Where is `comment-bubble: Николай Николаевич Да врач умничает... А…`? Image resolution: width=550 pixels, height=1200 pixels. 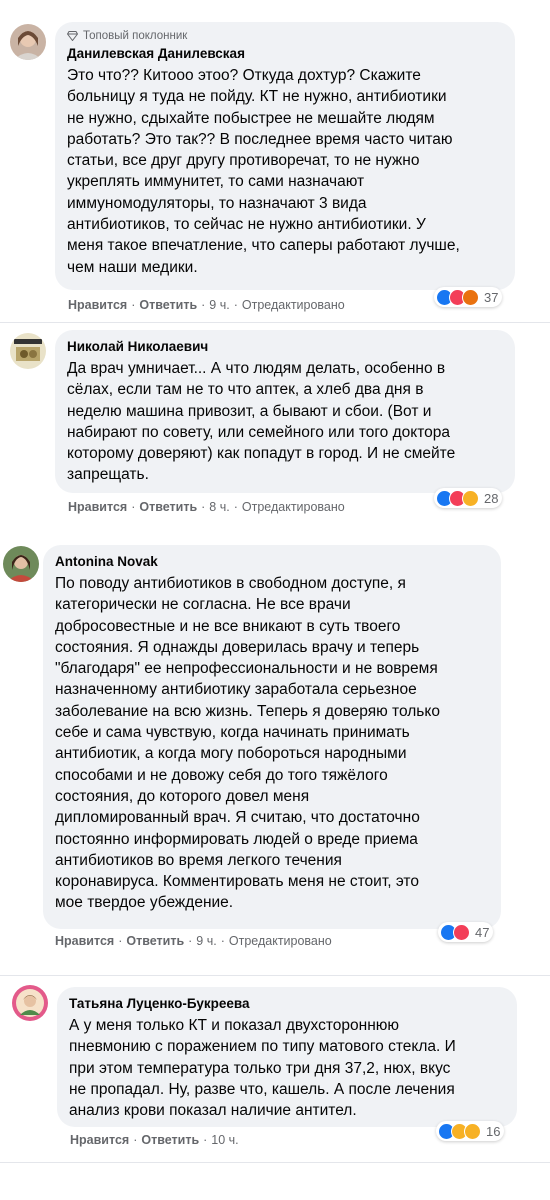 comment-bubble: Николай Николаевич Да врач умничает... А… is located at coordinates (285, 411).